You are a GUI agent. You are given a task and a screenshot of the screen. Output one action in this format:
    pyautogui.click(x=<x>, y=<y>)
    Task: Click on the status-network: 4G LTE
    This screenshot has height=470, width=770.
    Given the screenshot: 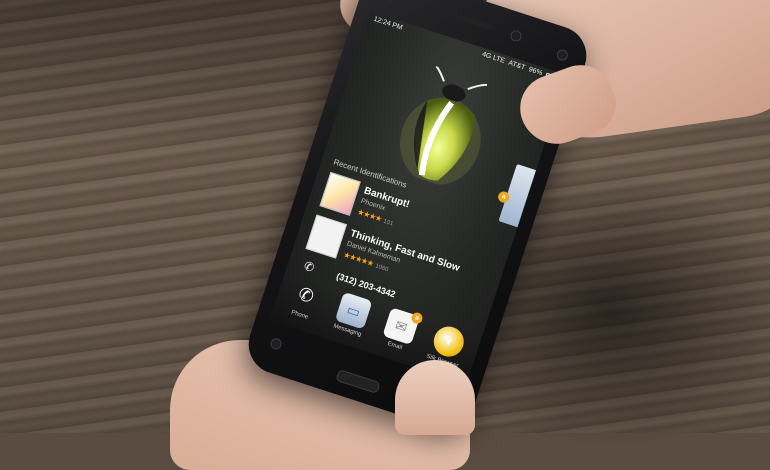 What is the action you would take?
    pyautogui.click(x=493, y=58)
    